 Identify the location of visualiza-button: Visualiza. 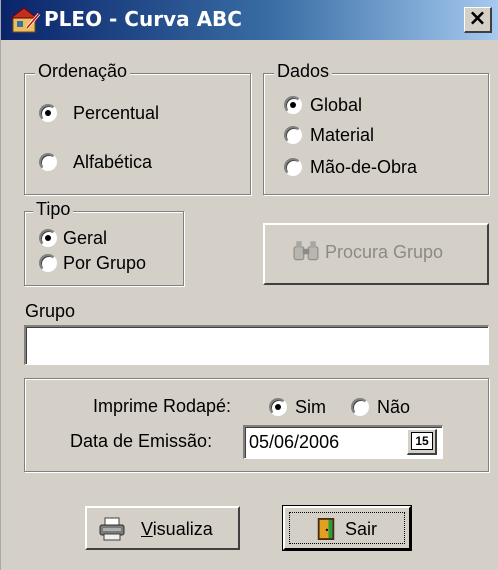
(162, 528).